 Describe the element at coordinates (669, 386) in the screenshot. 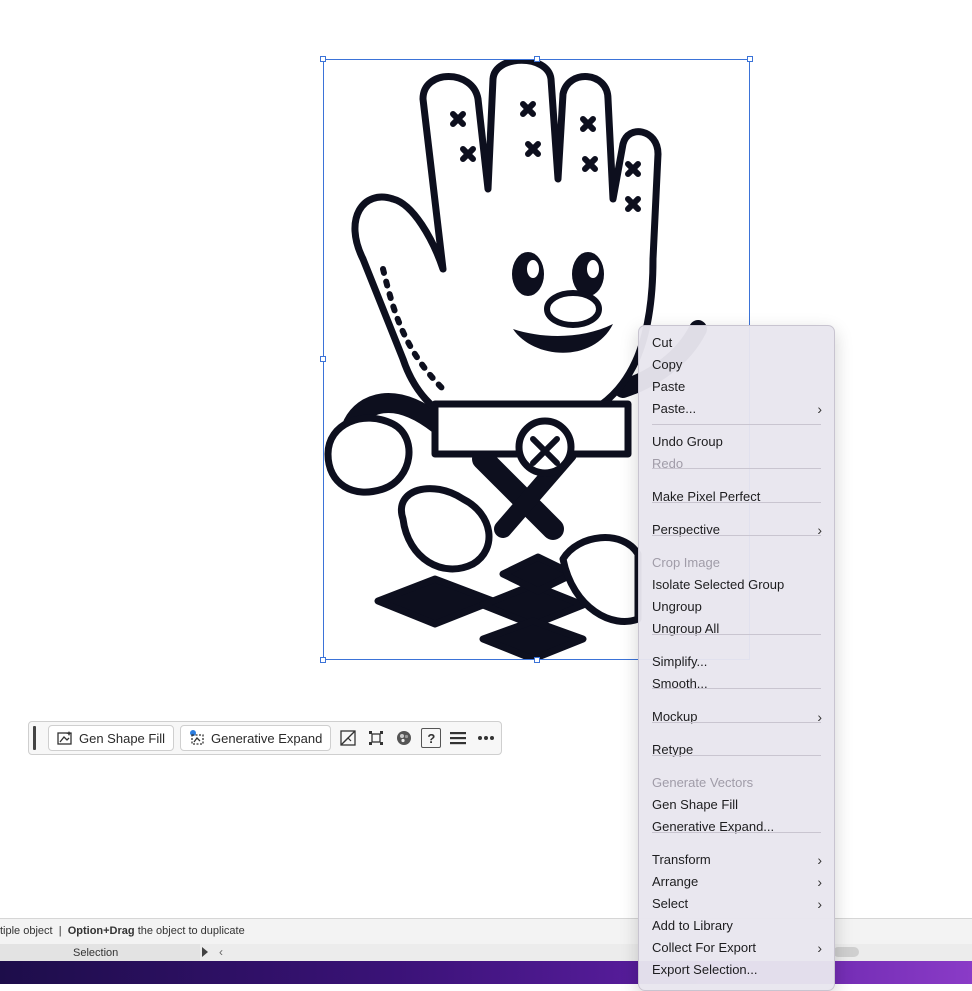

I see `menu-item-label: Paste` at that location.